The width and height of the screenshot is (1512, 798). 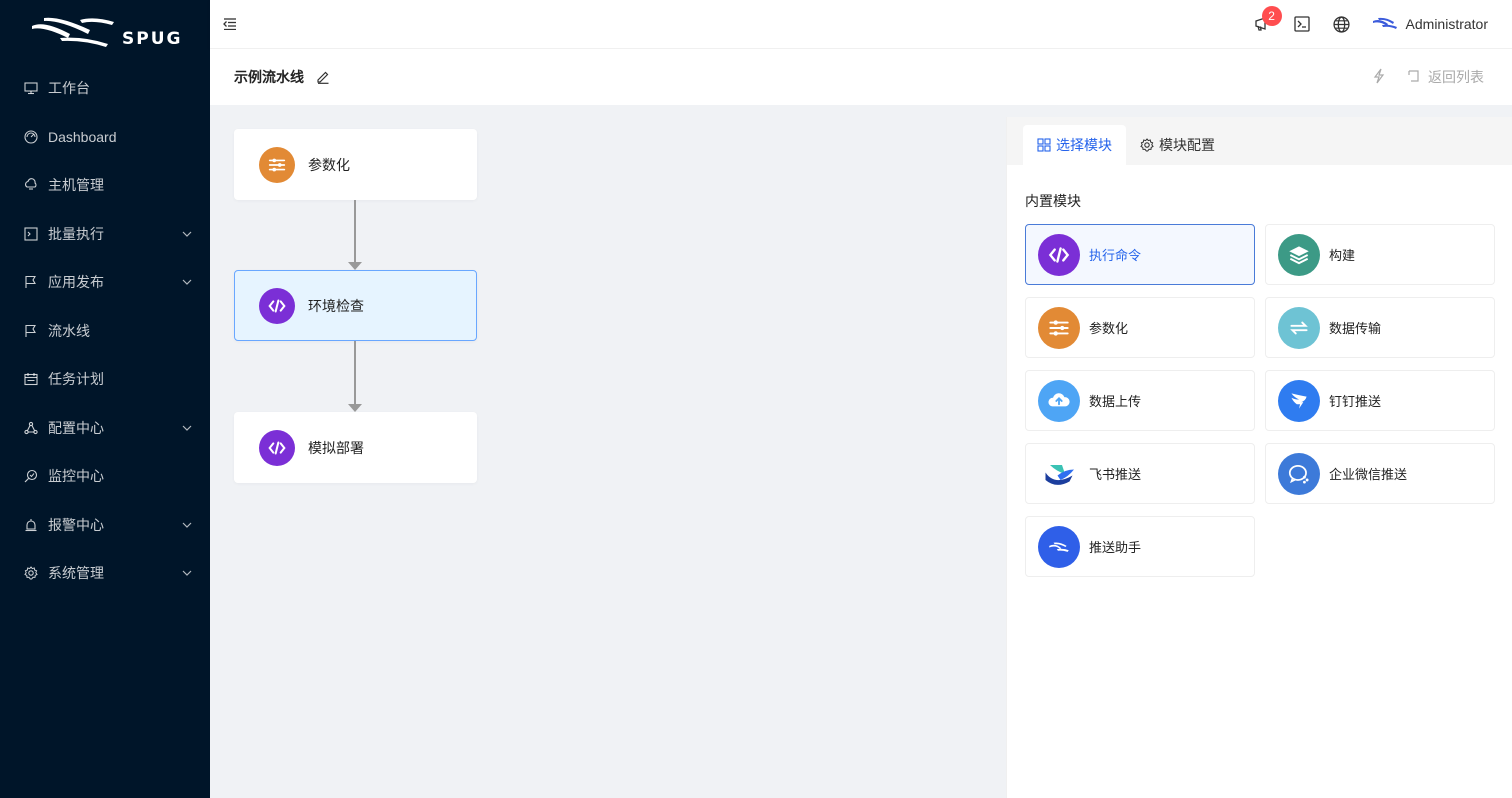 I want to click on sidebar-item-2: 主机管理, so click(x=105, y=185).